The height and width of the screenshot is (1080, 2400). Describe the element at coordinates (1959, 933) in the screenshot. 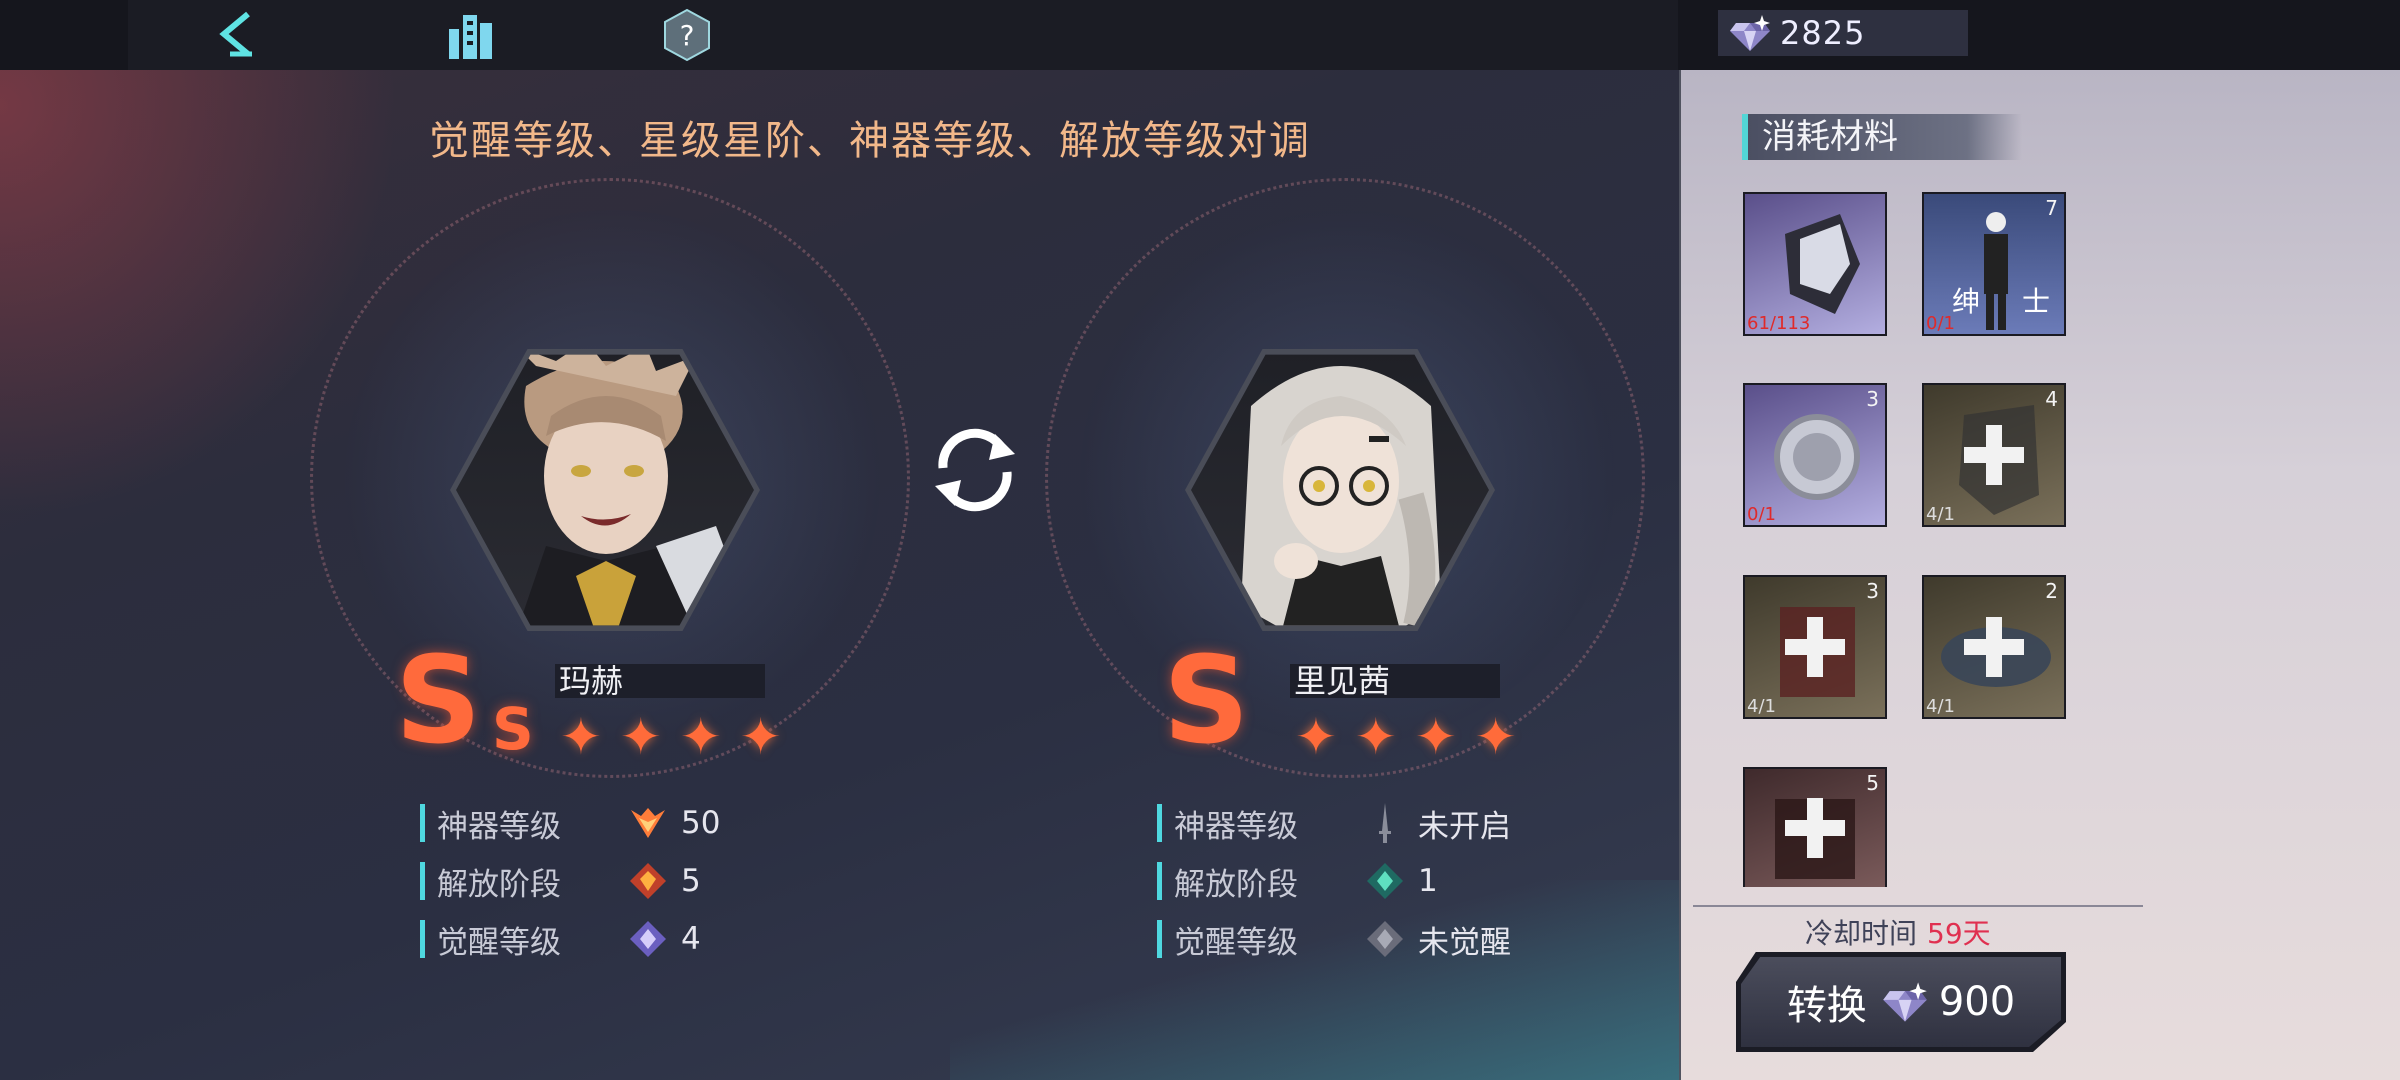

I see `cooldown-value: 59天` at that location.